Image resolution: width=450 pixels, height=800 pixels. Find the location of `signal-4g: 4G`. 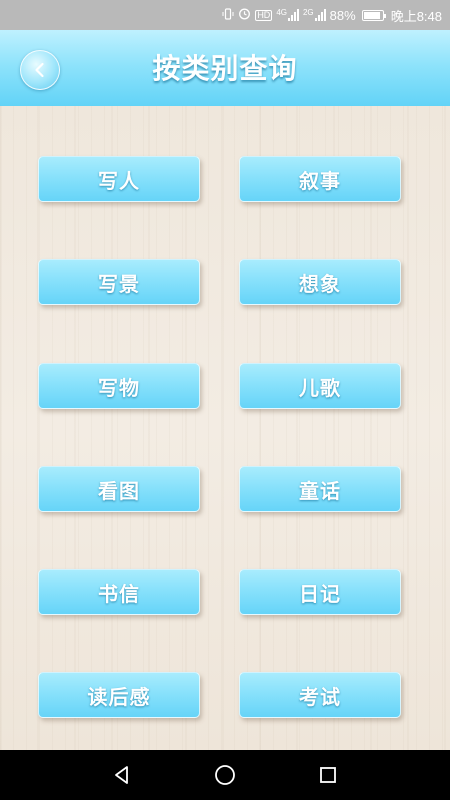

signal-4g: 4G is located at coordinates (287, 15).